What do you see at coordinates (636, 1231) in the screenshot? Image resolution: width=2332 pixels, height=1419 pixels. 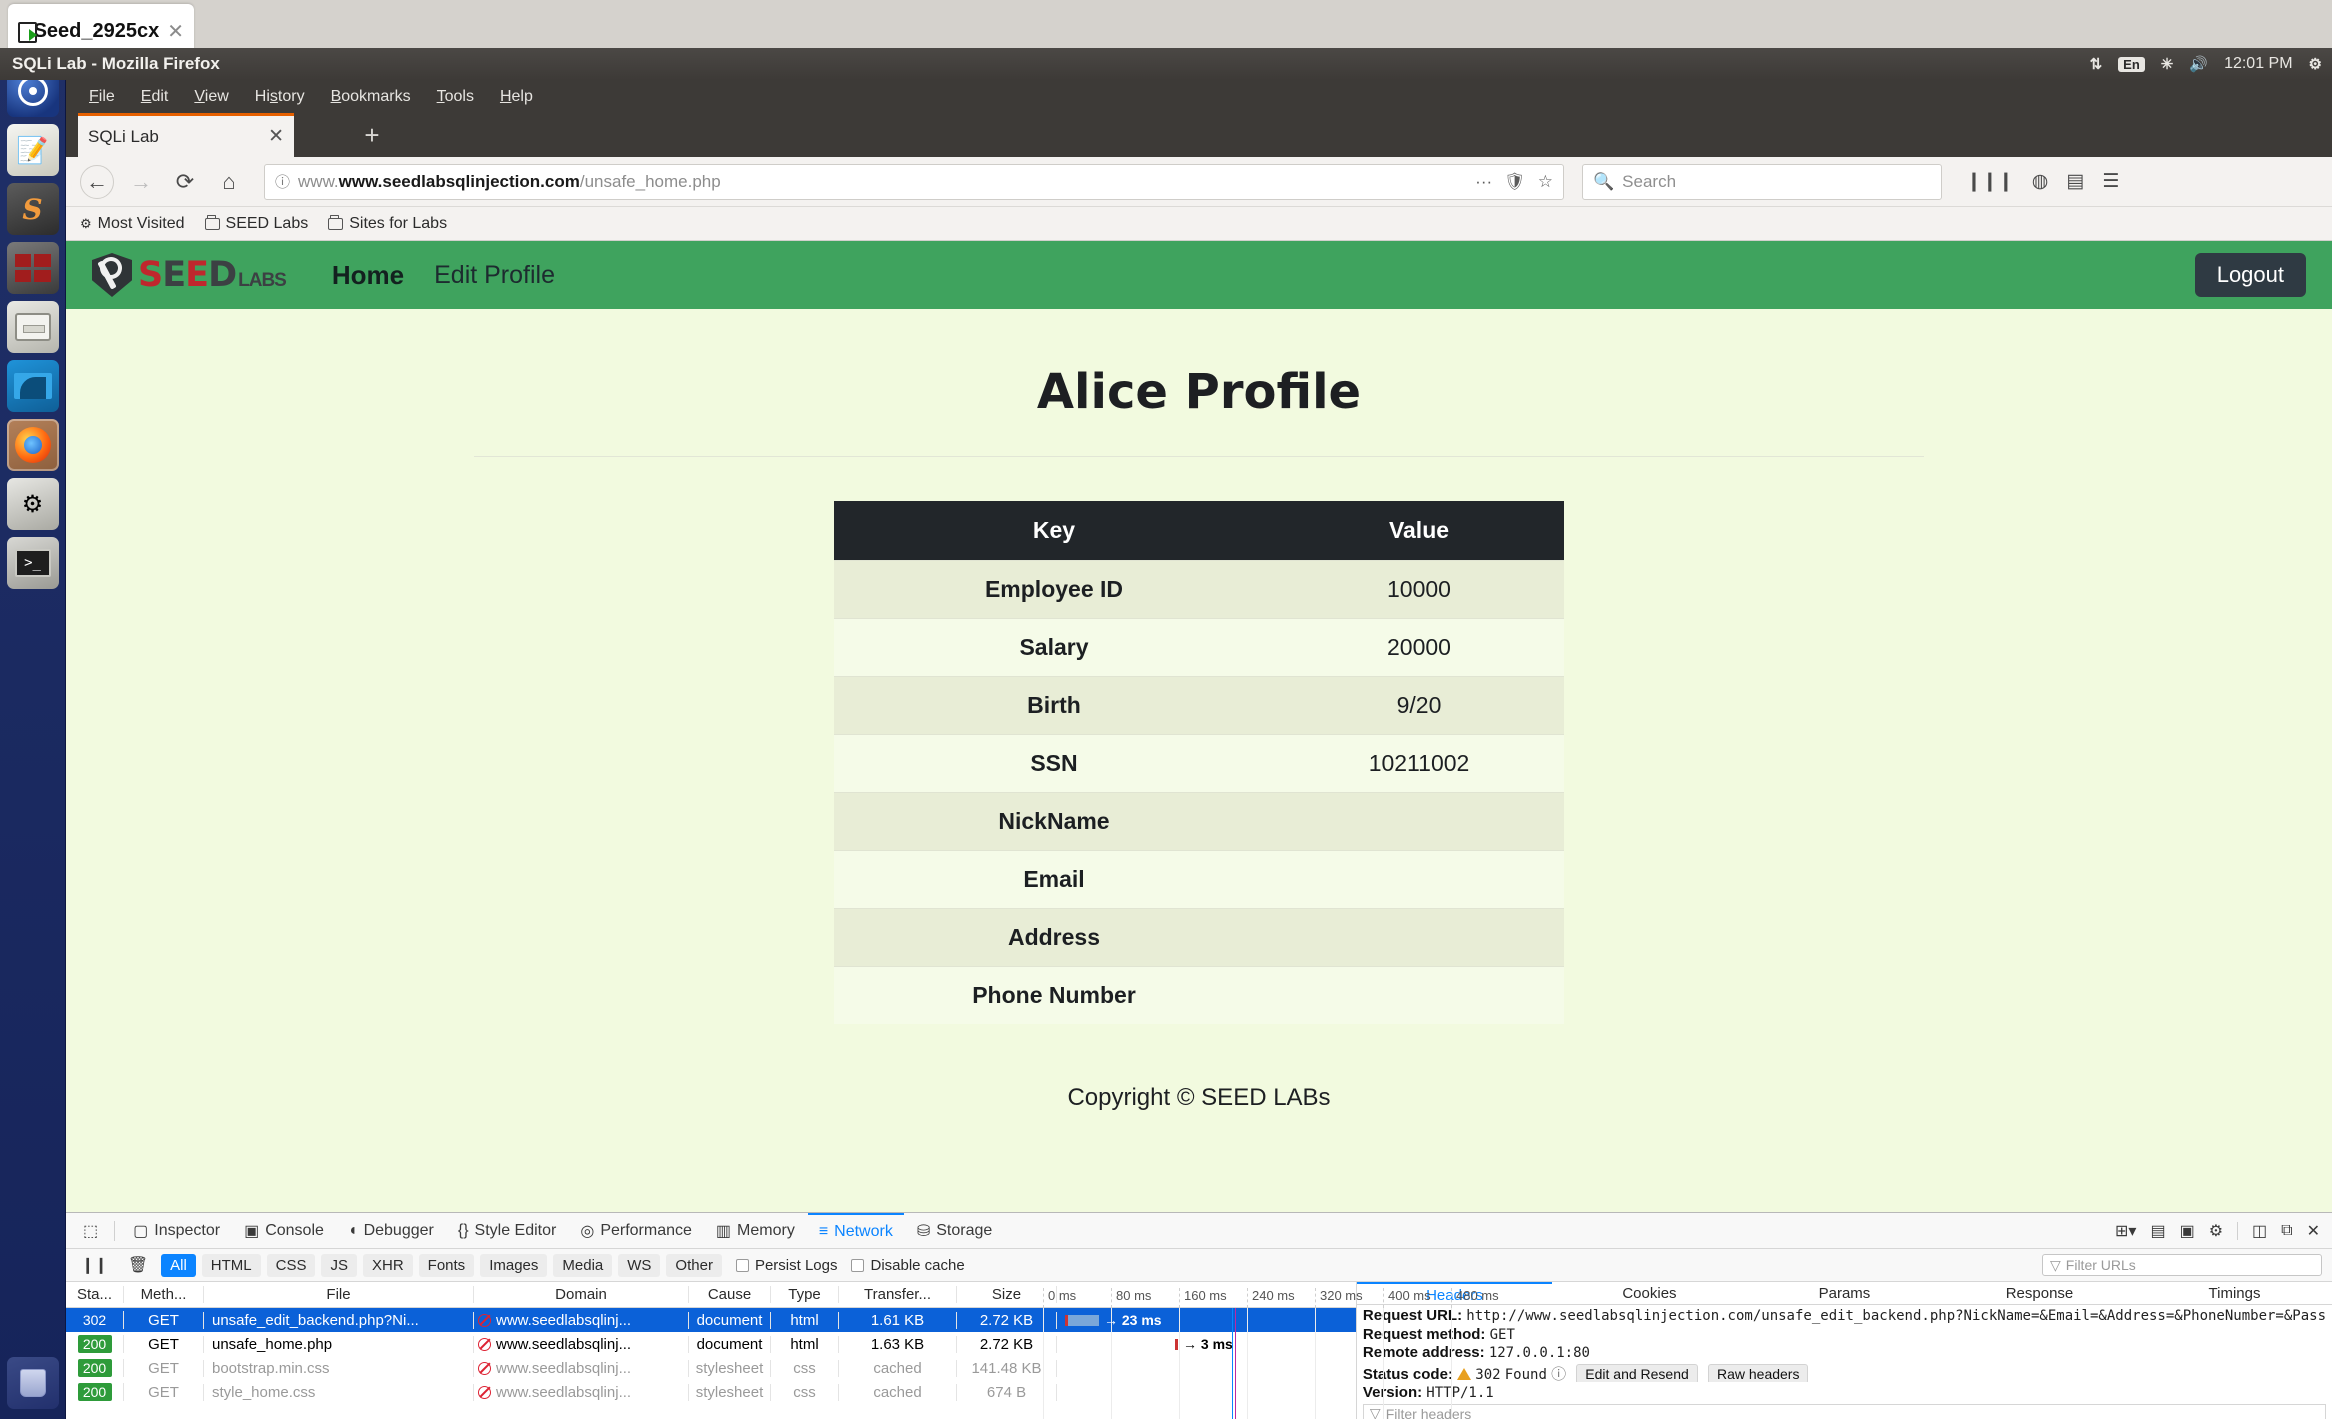 I see `tab-performance: ◎ Performance` at bounding box center [636, 1231].